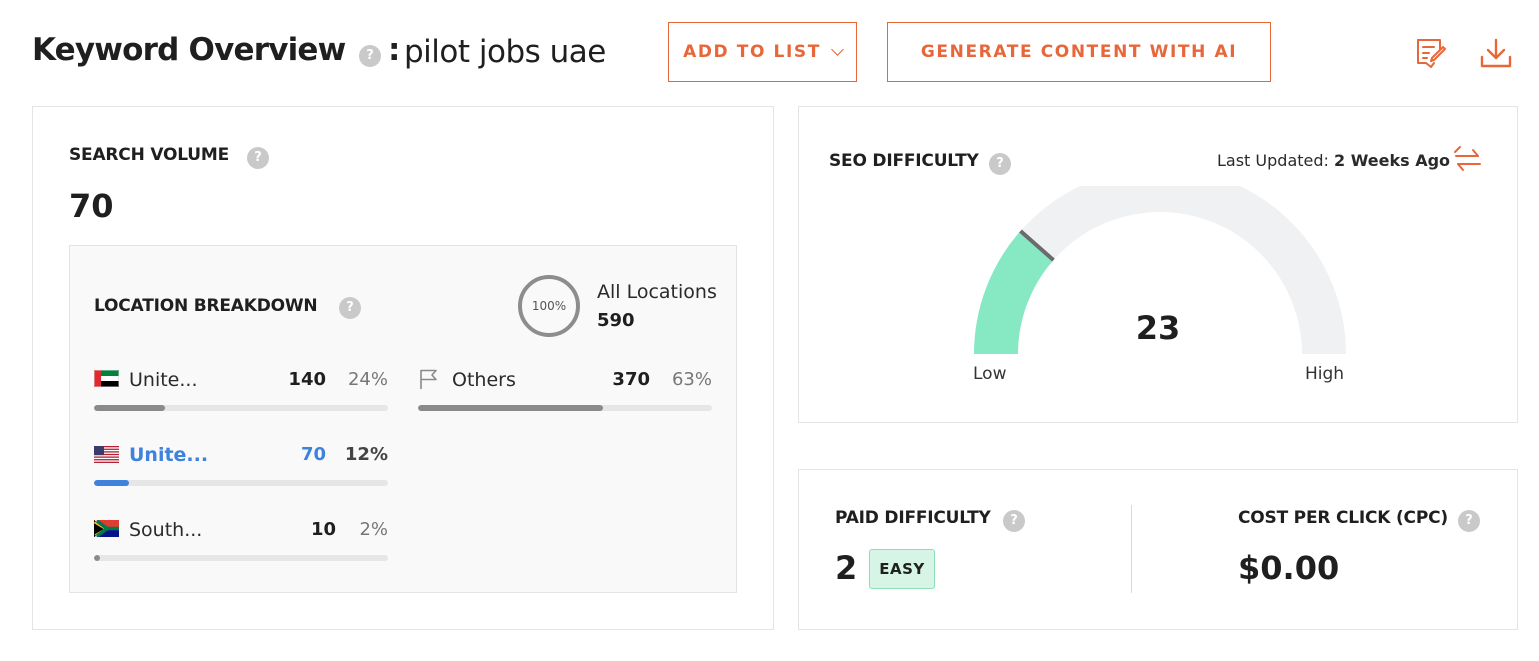 The width and height of the screenshot is (1539, 661). What do you see at coordinates (106, 528) in the screenshot?
I see `south-africa-flag-icon` at bounding box center [106, 528].